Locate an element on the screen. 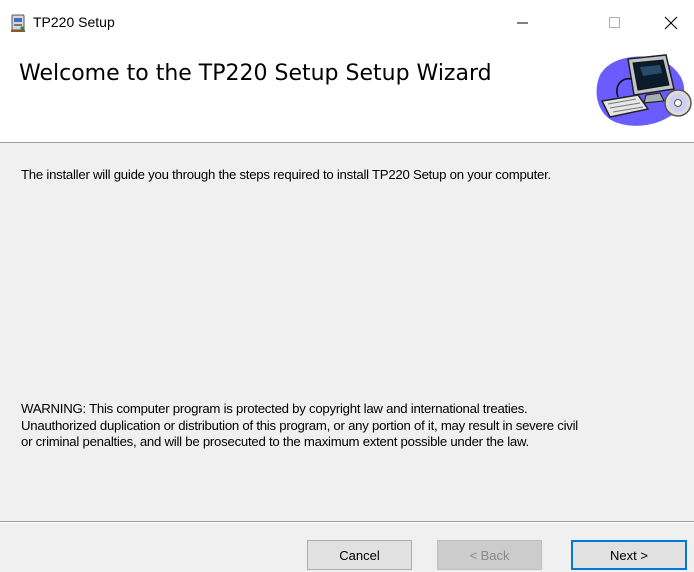  next-button: Next > is located at coordinates (629, 555).